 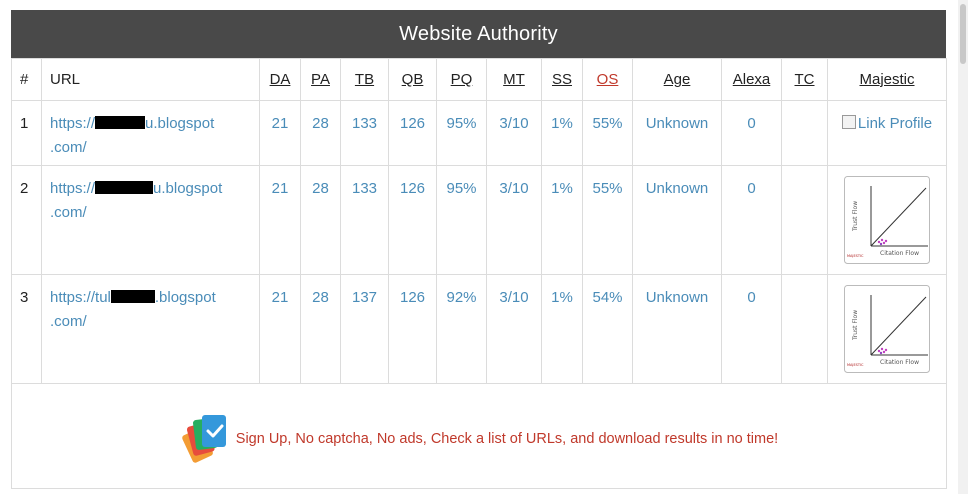 I want to click on cell-tb: 137, so click(x=364, y=329).